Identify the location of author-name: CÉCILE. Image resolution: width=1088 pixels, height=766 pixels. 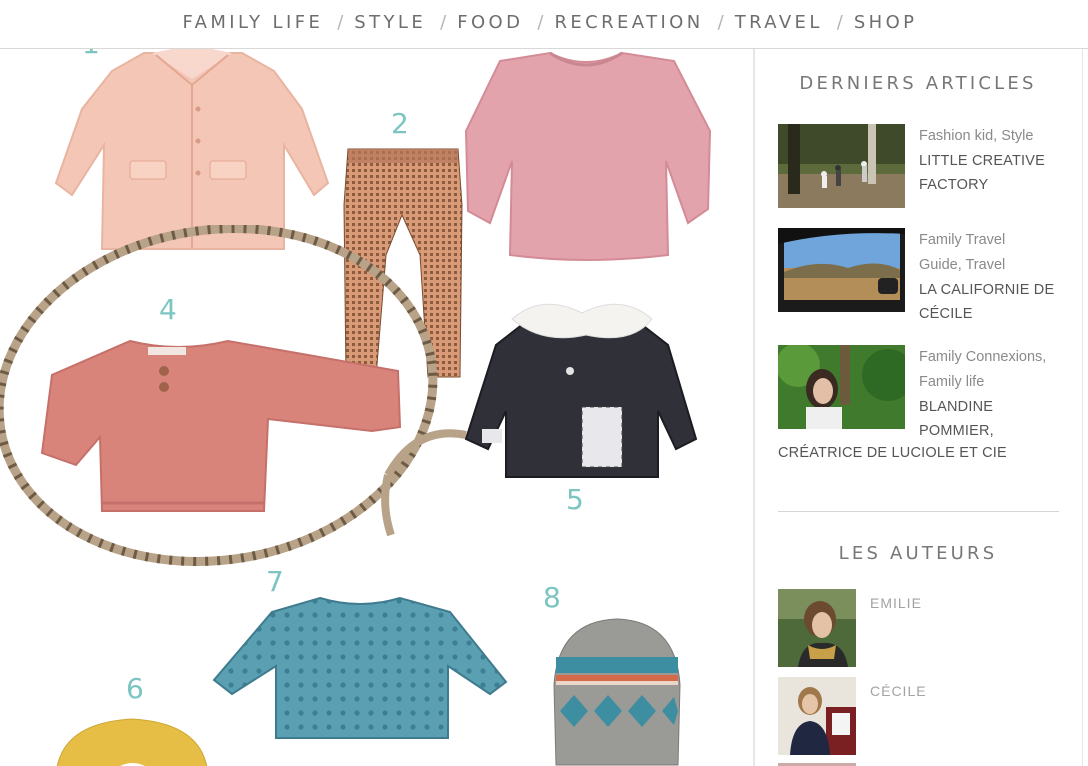
(898, 691).